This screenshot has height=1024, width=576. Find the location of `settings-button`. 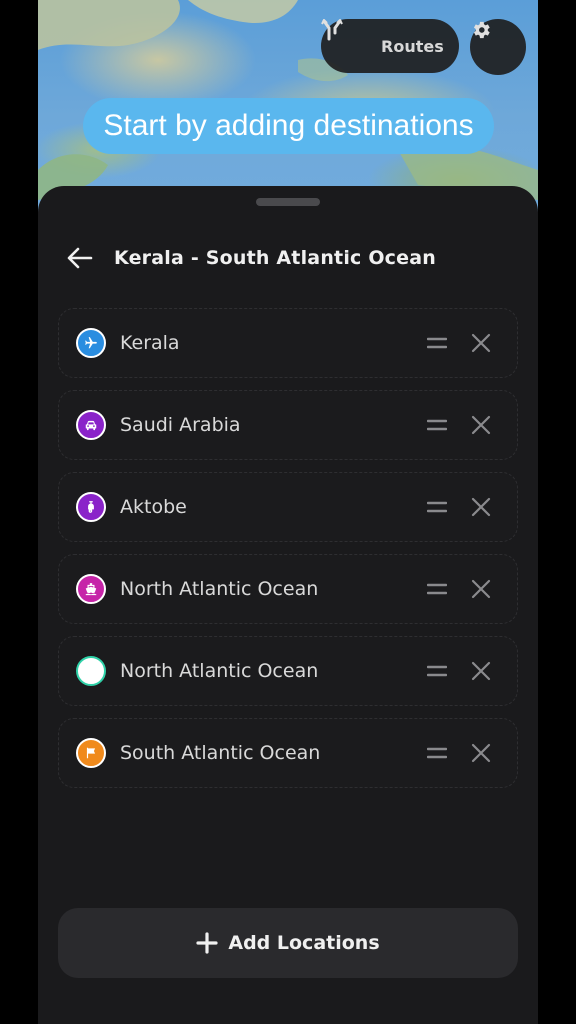

settings-button is located at coordinates (498, 47).